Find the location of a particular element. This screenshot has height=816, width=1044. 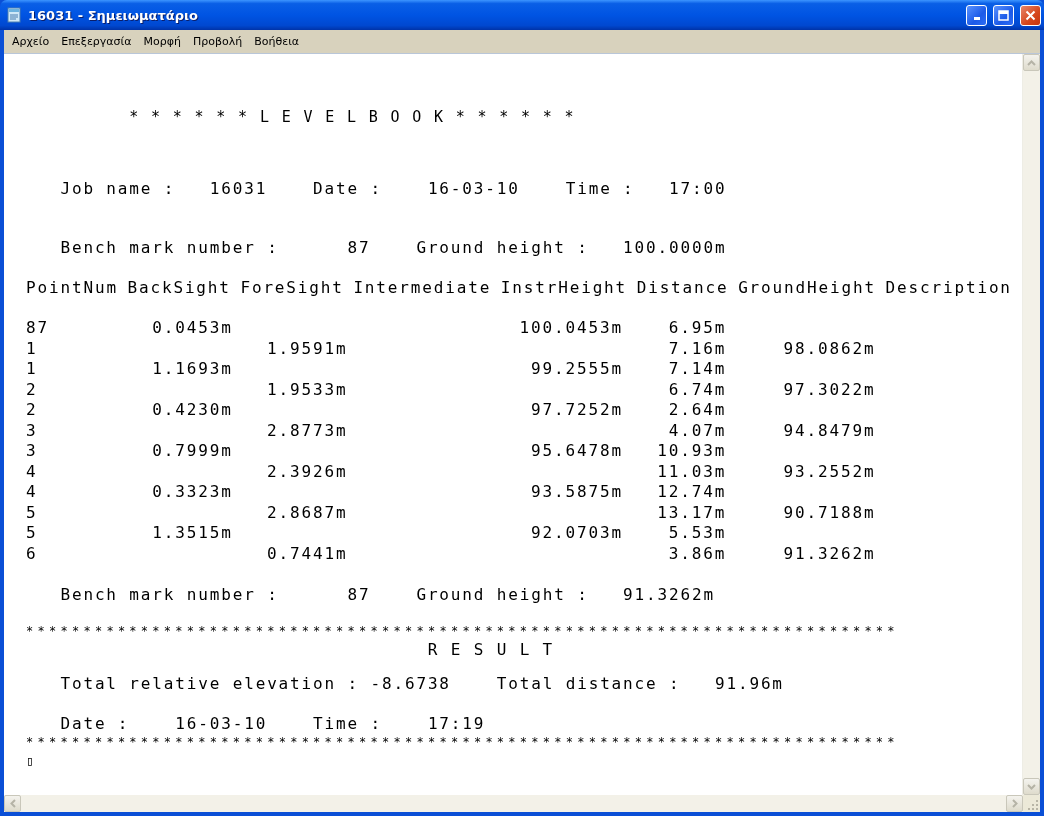

table-cell: 5.53m is located at coordinates (697, 533).